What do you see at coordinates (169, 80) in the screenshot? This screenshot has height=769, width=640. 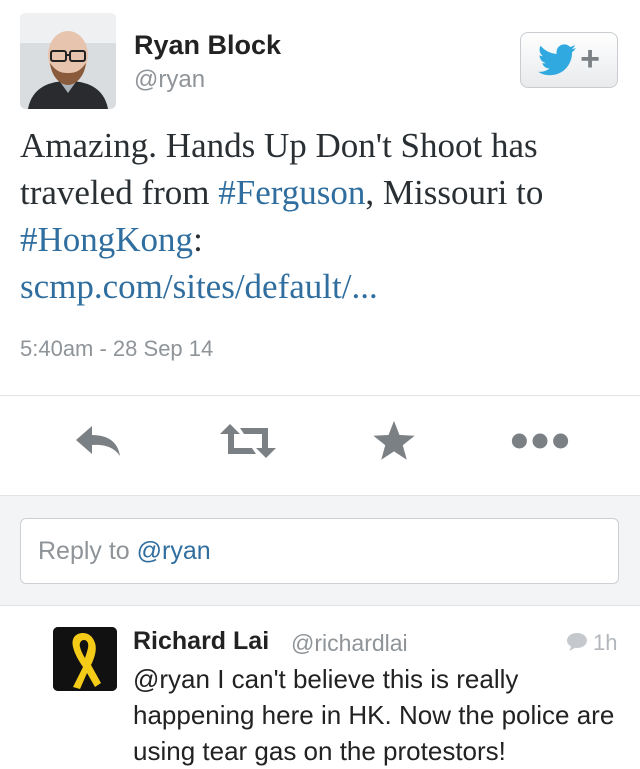 I see `author-handle: @ryan` at bounding box center [169, 80].